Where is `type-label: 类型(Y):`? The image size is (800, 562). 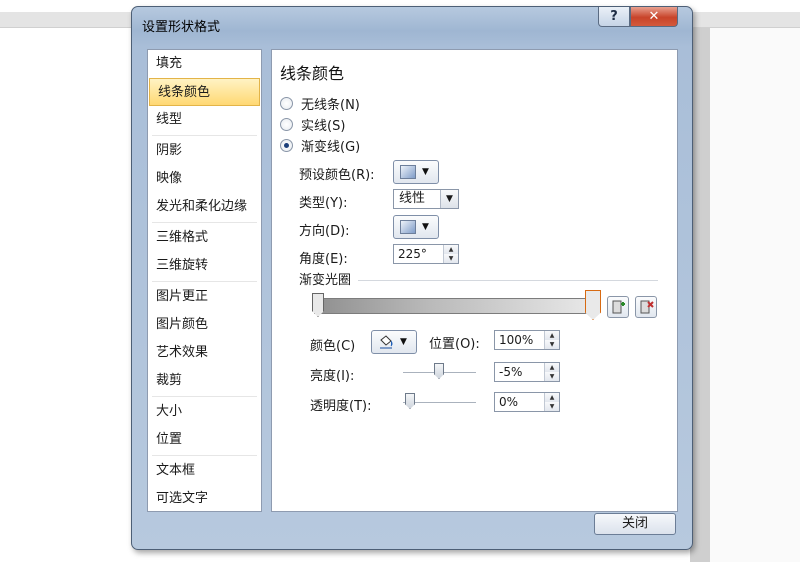
type-label: 类型(Y): is located at coordinates (323, 203).